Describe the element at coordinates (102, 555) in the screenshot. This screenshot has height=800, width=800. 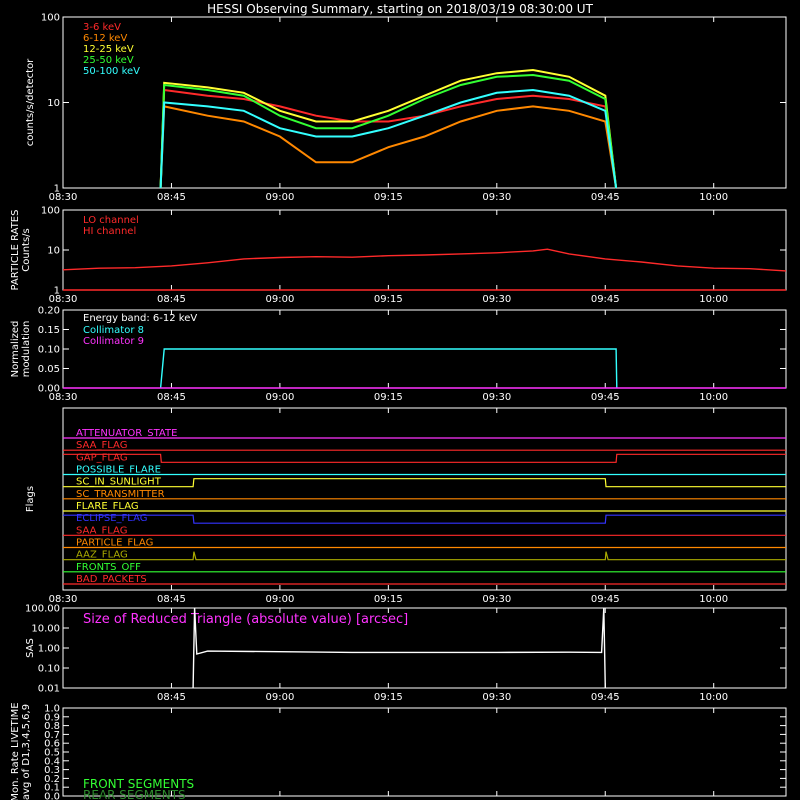
I see `flag-label: AAZ_FLAG` at that location.